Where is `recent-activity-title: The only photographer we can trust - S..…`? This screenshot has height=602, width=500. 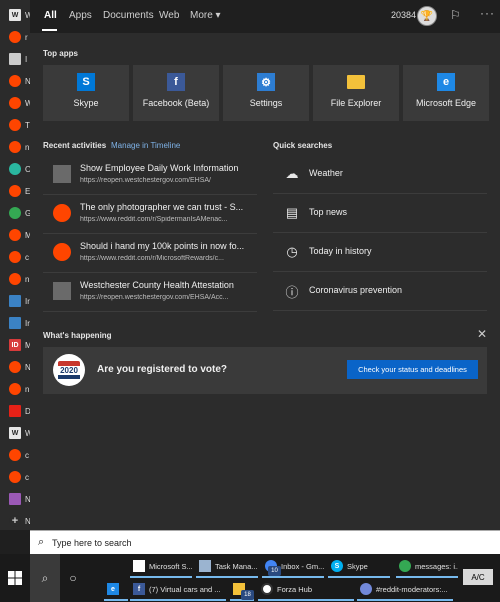
recent-activity-title: The only photographer we can trust - S..… is located at coordinates (162, 207).